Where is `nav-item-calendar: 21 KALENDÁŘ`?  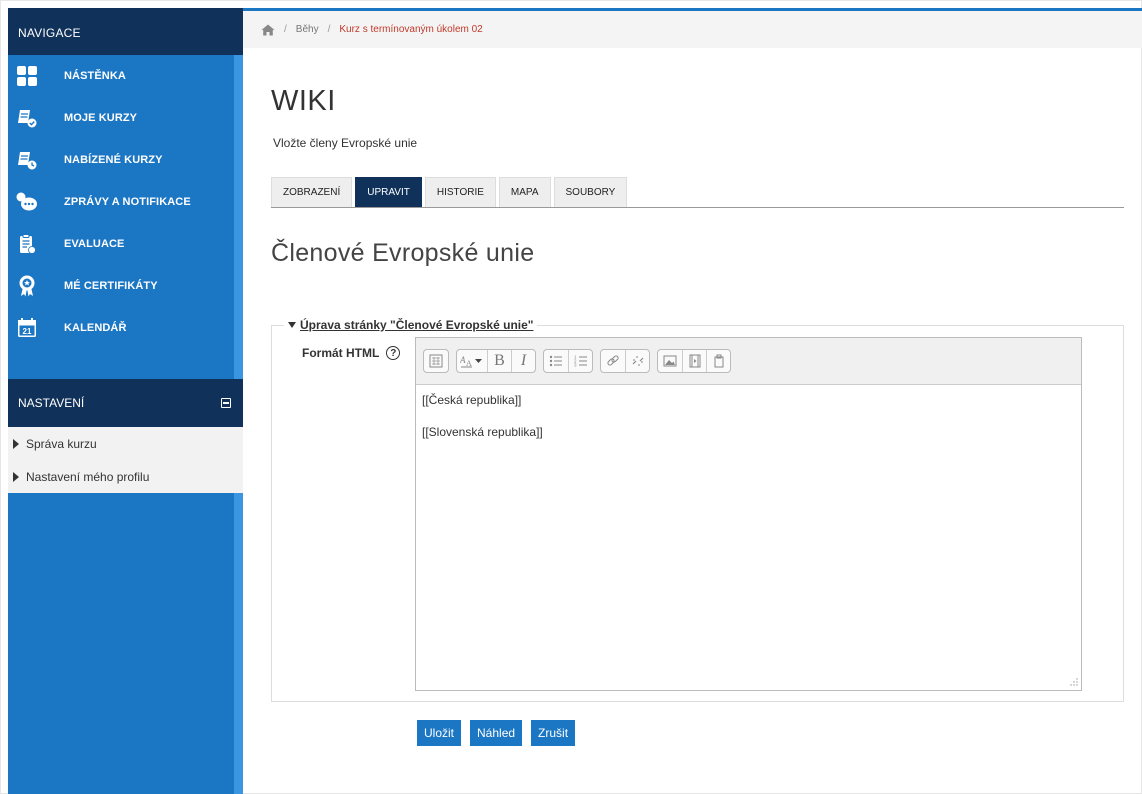
nav-item-calendar: 21 KALENDÁŘ is located at coordinates (125, 328).